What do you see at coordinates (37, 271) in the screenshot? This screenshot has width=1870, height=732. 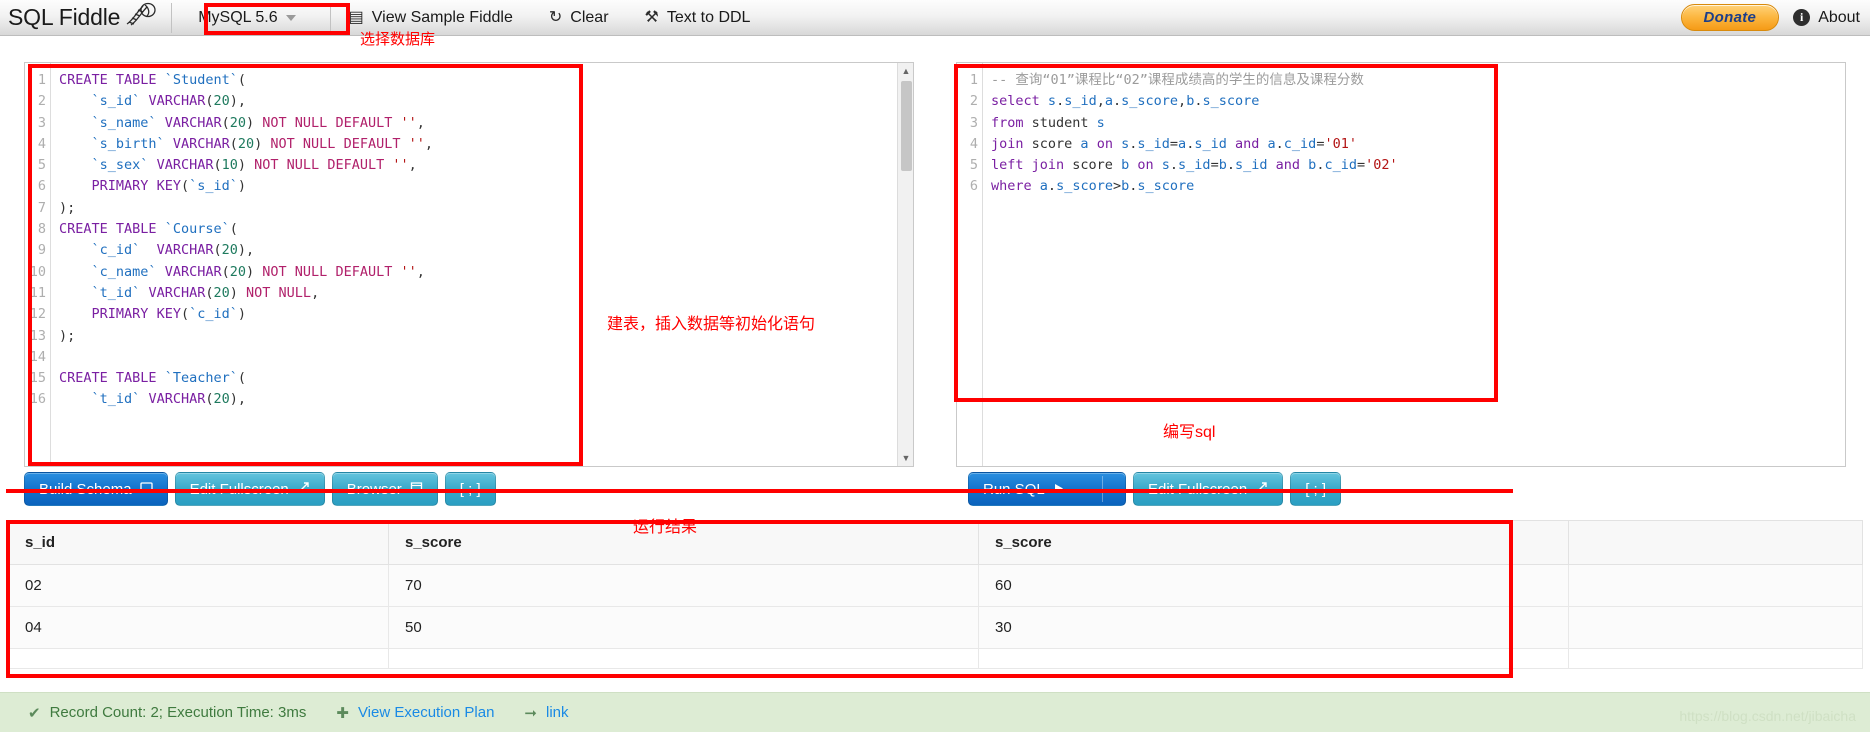 I see `line-number: 10` at bounding box center [37, 271].